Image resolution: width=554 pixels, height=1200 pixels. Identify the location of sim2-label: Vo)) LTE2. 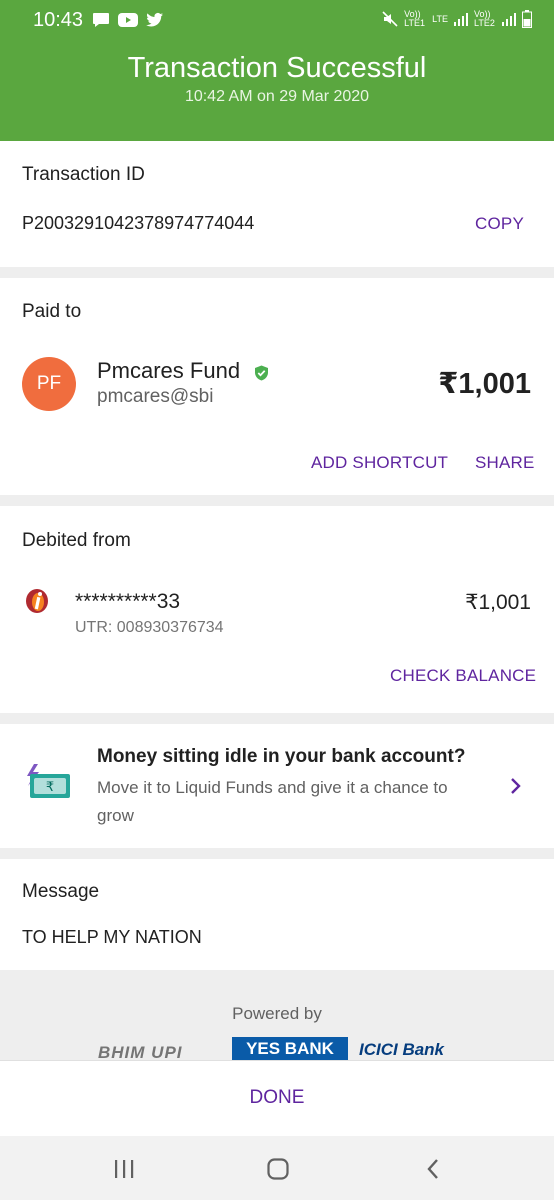
(484, 18).